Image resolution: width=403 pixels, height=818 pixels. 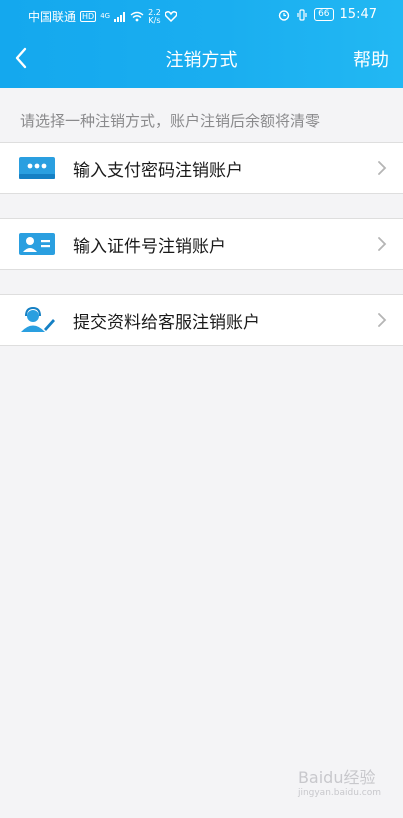 I want to click on network-speed: 2.2 K/s, so click(x=154, y=16).